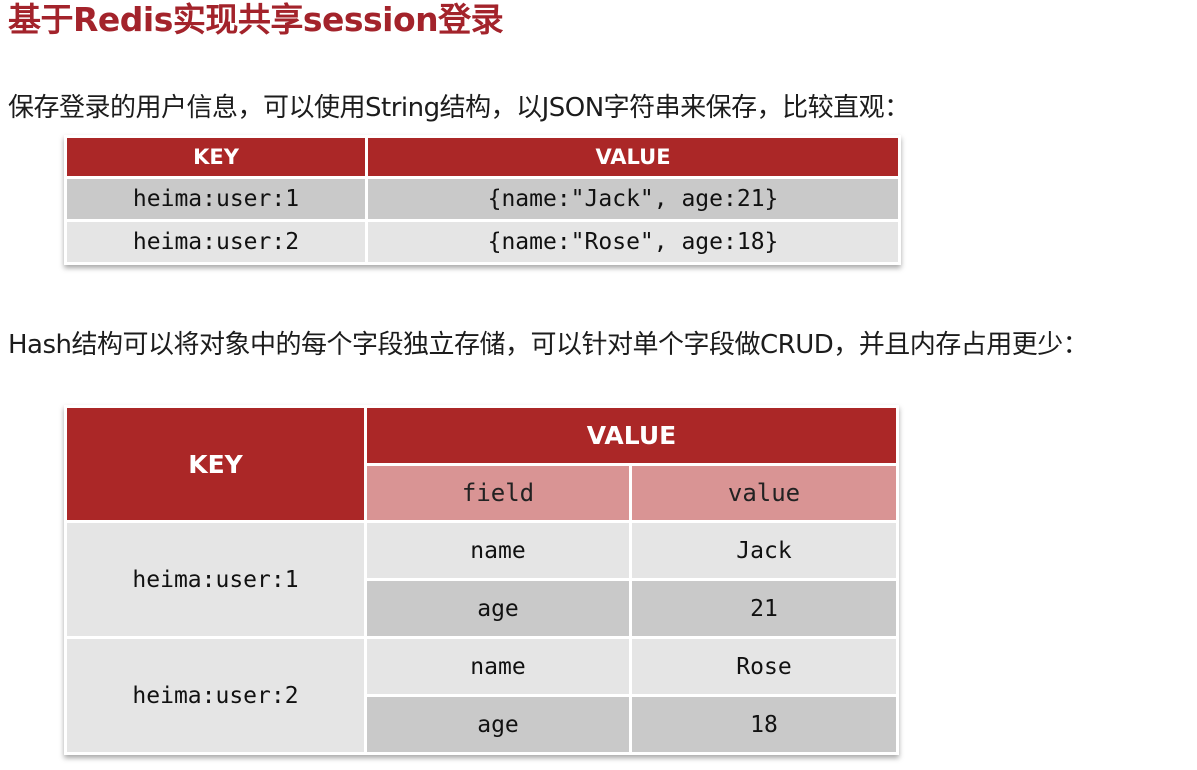  Describe the element at coordinates (764, 666) in the screenshot. I see `value-cell: Rose` at that location.